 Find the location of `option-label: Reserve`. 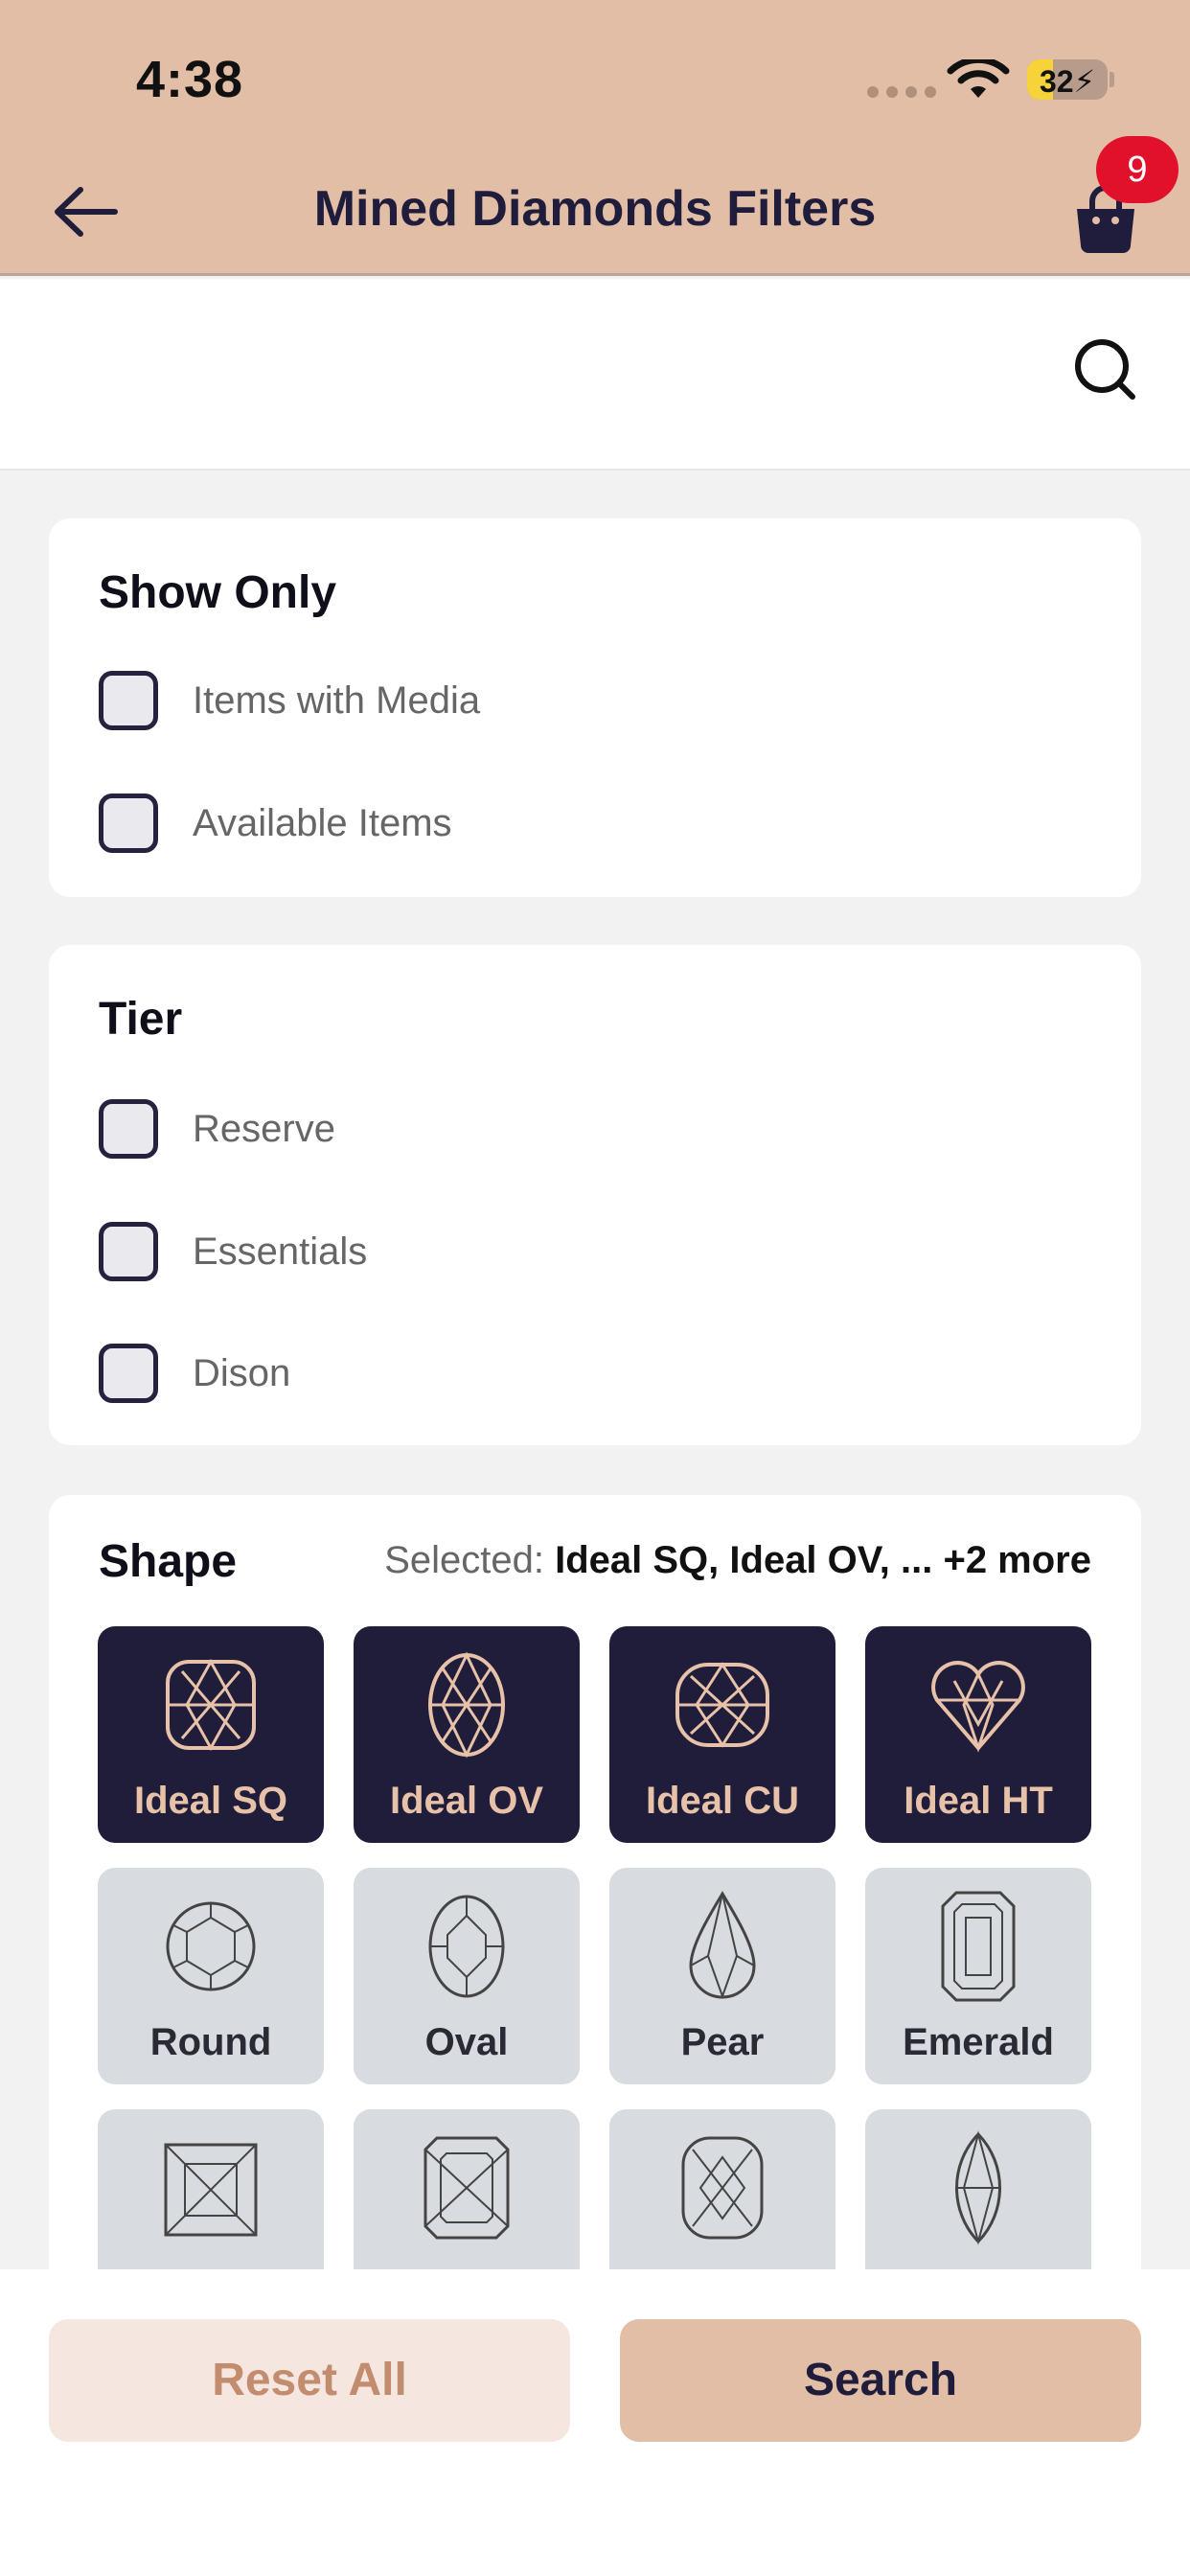

option-label: Reserve is located at coordinates (264, 1128).